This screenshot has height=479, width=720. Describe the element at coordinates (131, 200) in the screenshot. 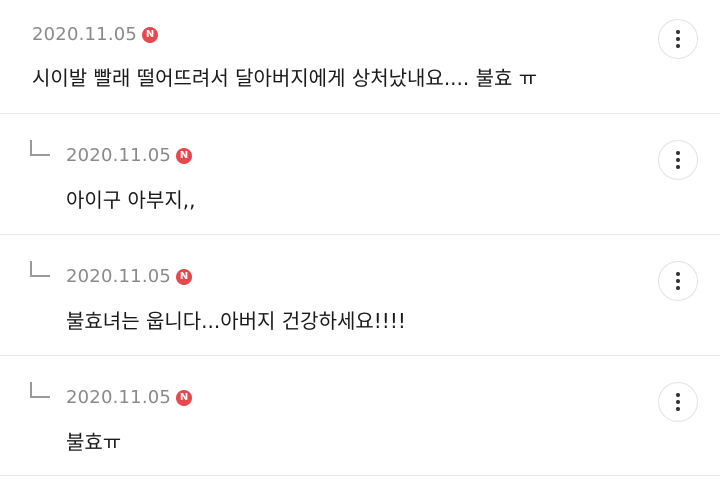

I see `comment-text: 아이구 아부지,,` at that location.